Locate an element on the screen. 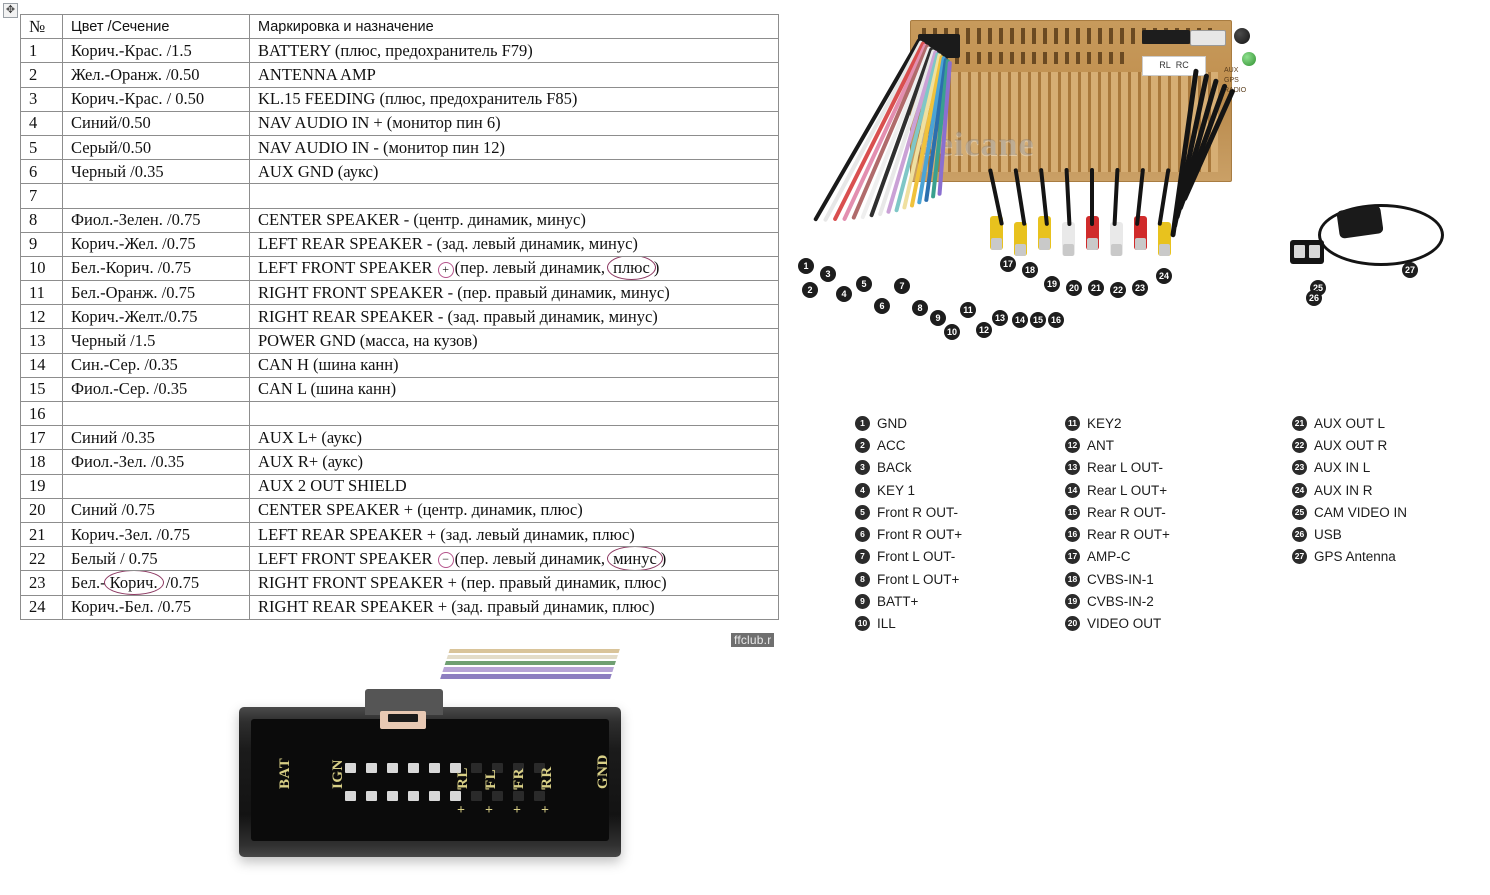 Image resolution: width=1490 pixels, height=895 pixels. cell-number: 24 is located at coordinates (41, 607).